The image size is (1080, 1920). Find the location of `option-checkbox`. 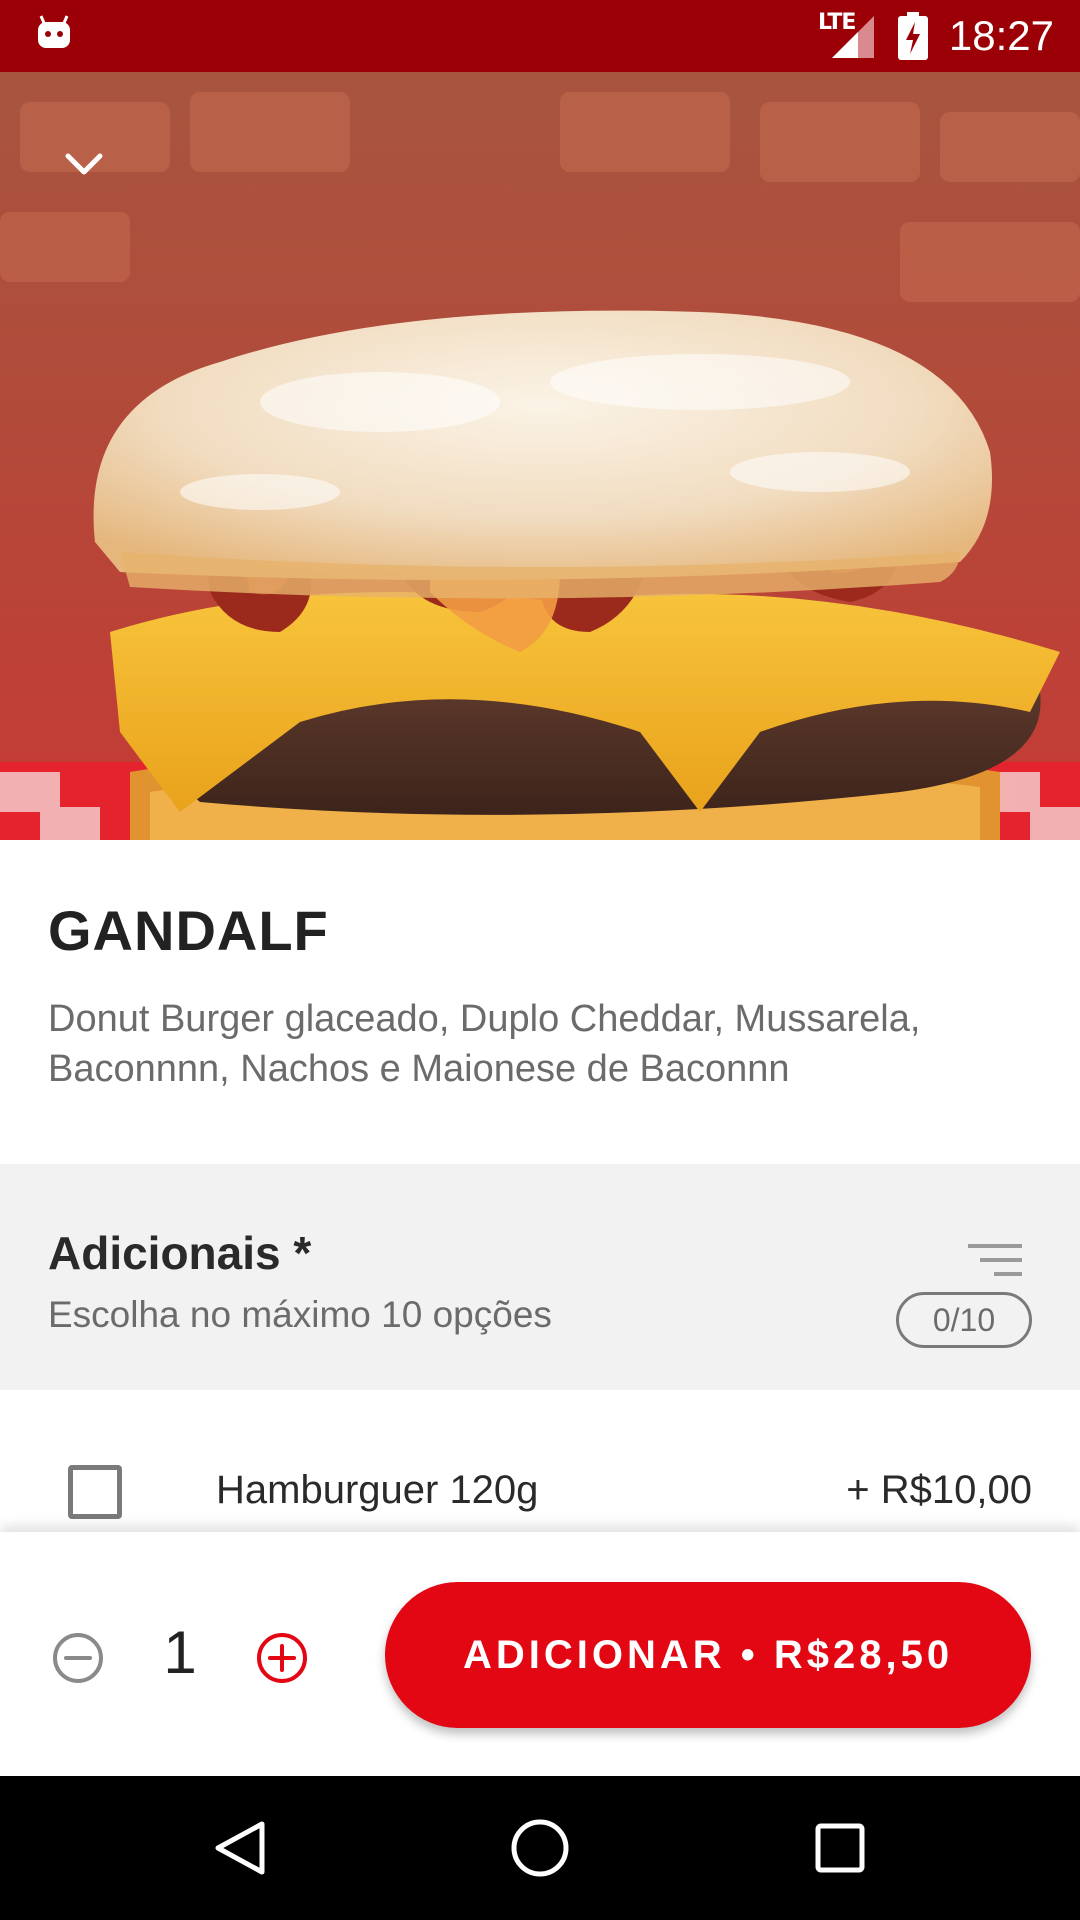

option-checkbox is located at coordinates (95, 1492).